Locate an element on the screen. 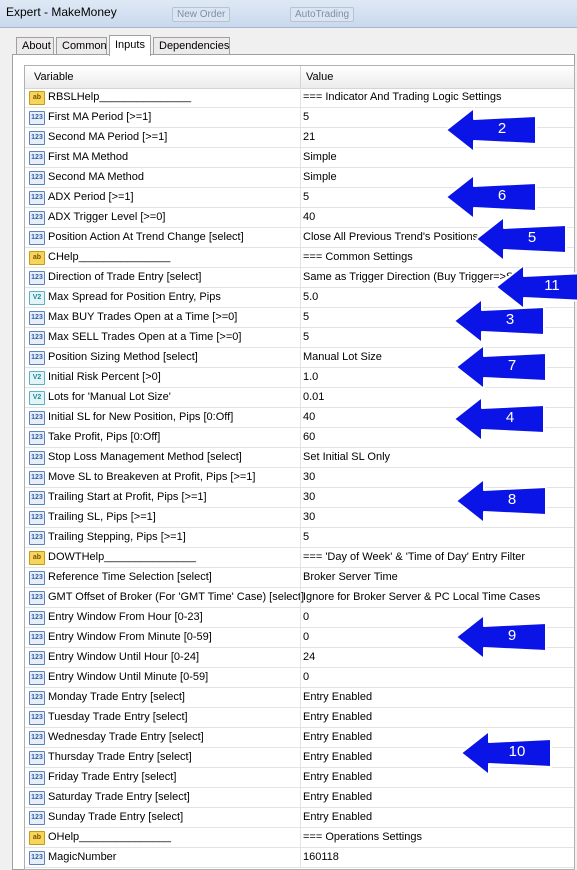 The width and height of the screenshot is (577, 870). variable-value: 0 is located at coordinates (437, 677).